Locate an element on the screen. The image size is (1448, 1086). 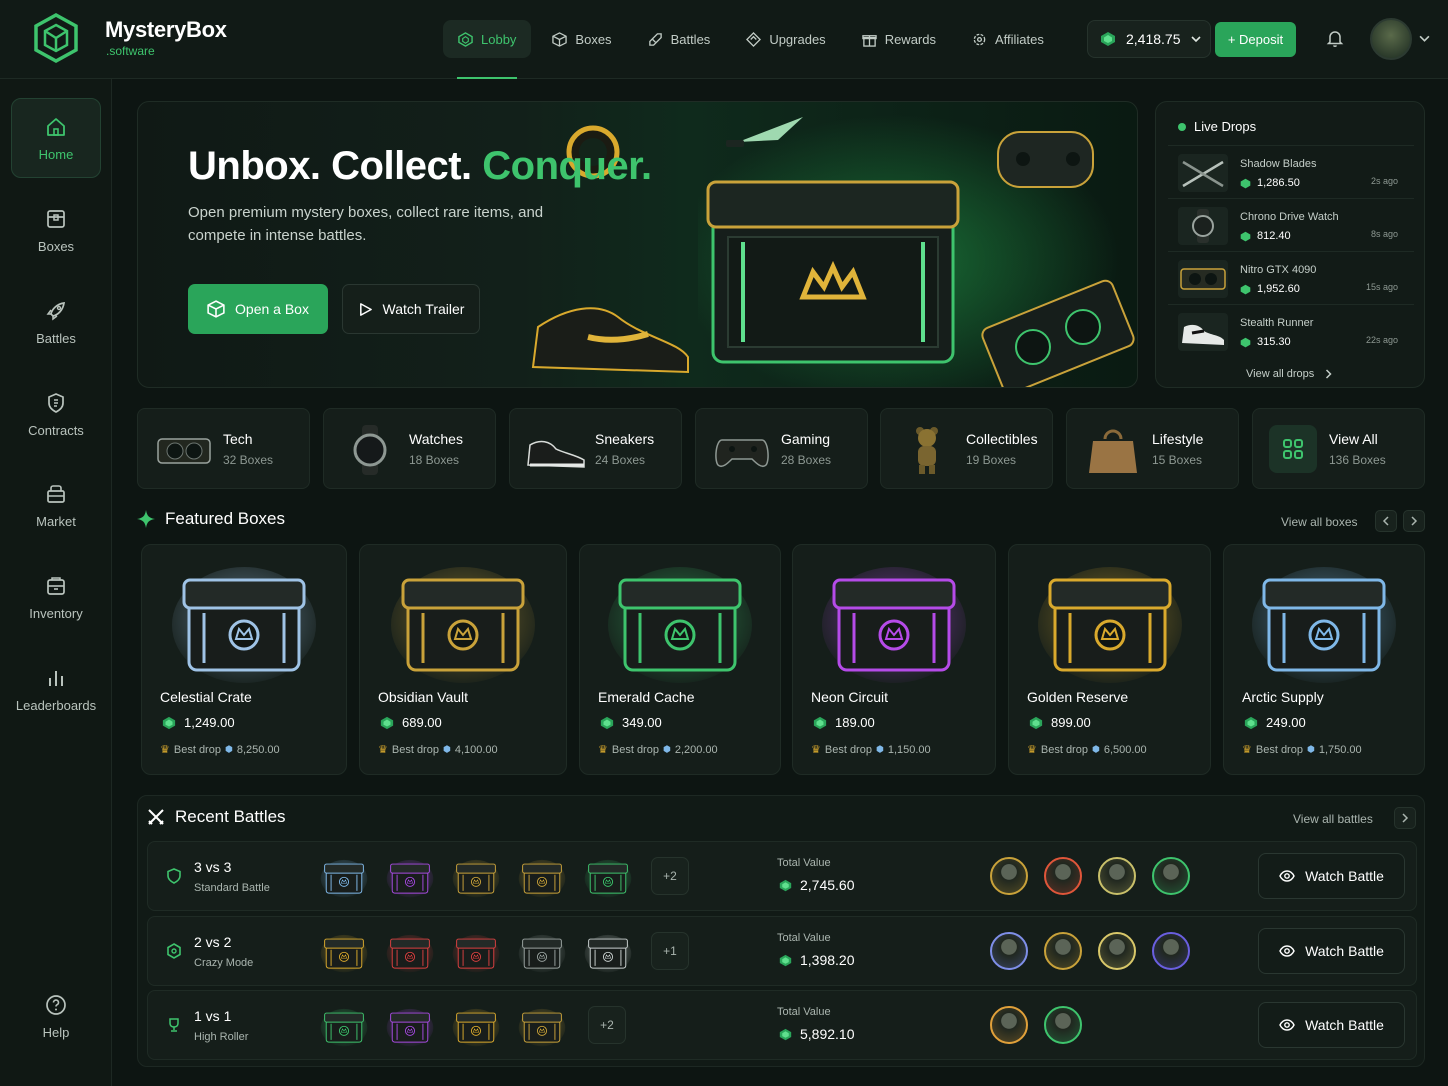
category-gaming: Gaming 28 Boxes is located at coordinates (781, 448).